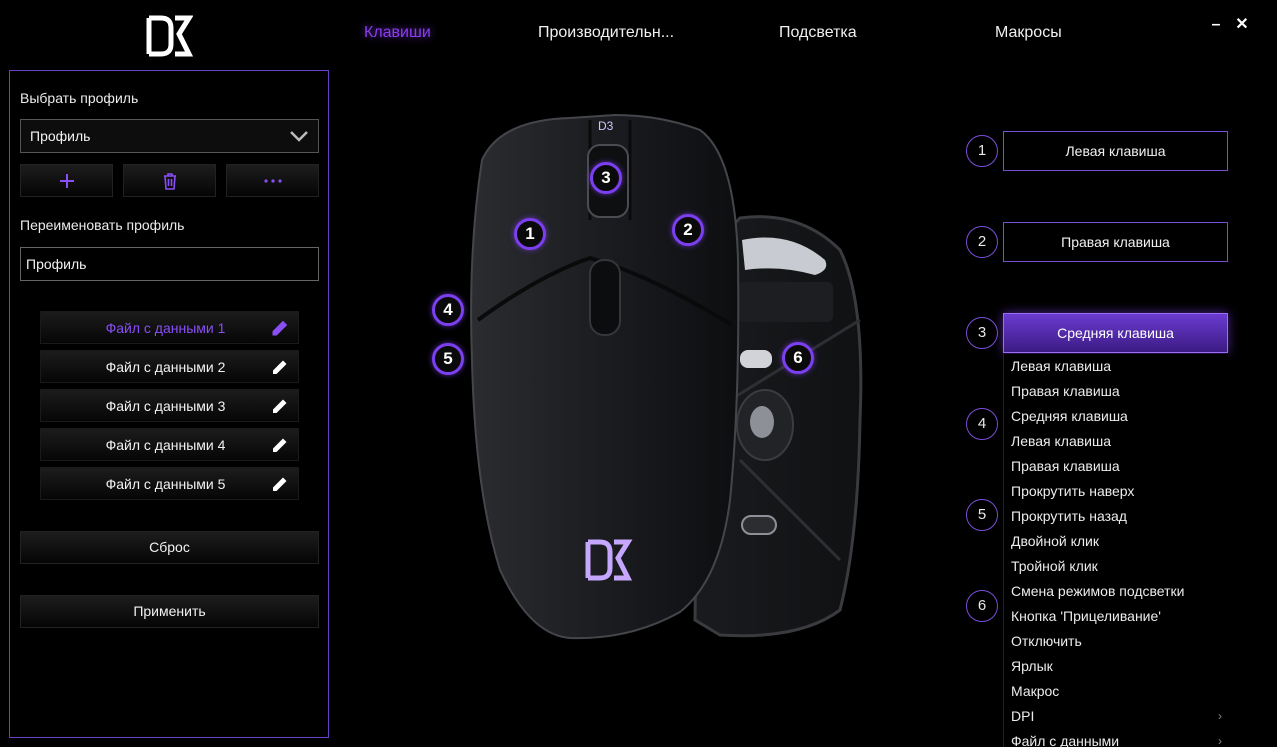  What do you see at coordinates (1242, 25) in the screenshot?
I see `close-button: ✕` at bounding box center [1242, 25].